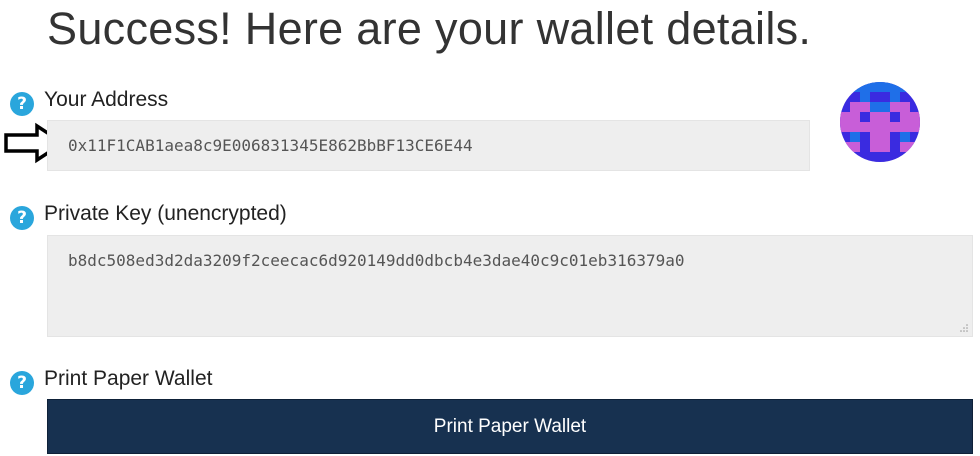  What do you see at coordinates (880, 122) in the screenshot?
I see `identicon-avatar` at bounding box center [880, 122].